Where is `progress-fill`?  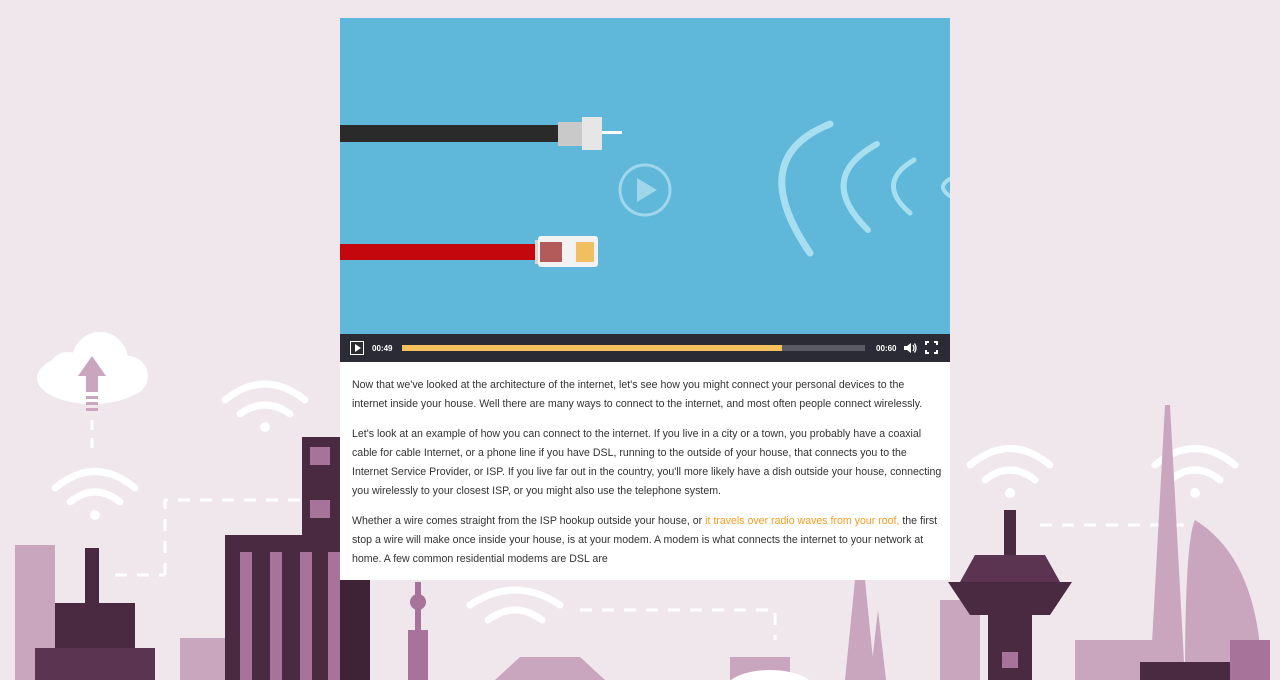
progress-fill is located at coordinates (592, 348).